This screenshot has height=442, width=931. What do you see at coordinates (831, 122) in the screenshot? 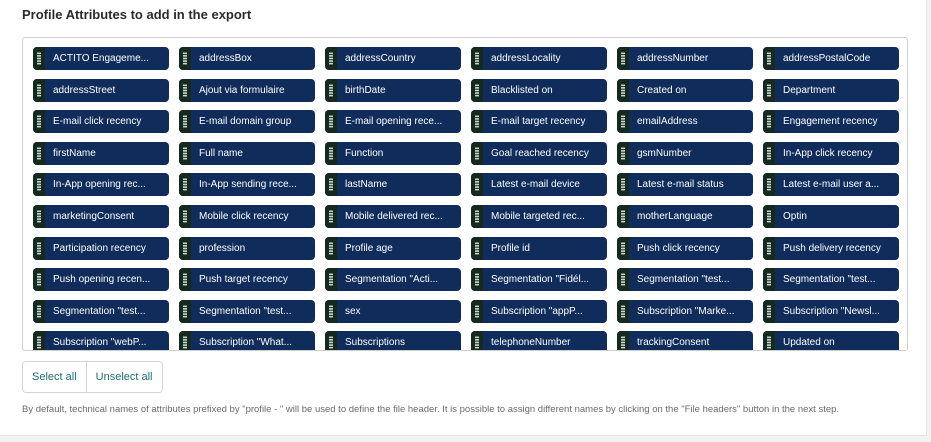
I see `attribute-chip: Engagement recency` at bounding box center [831, 122].